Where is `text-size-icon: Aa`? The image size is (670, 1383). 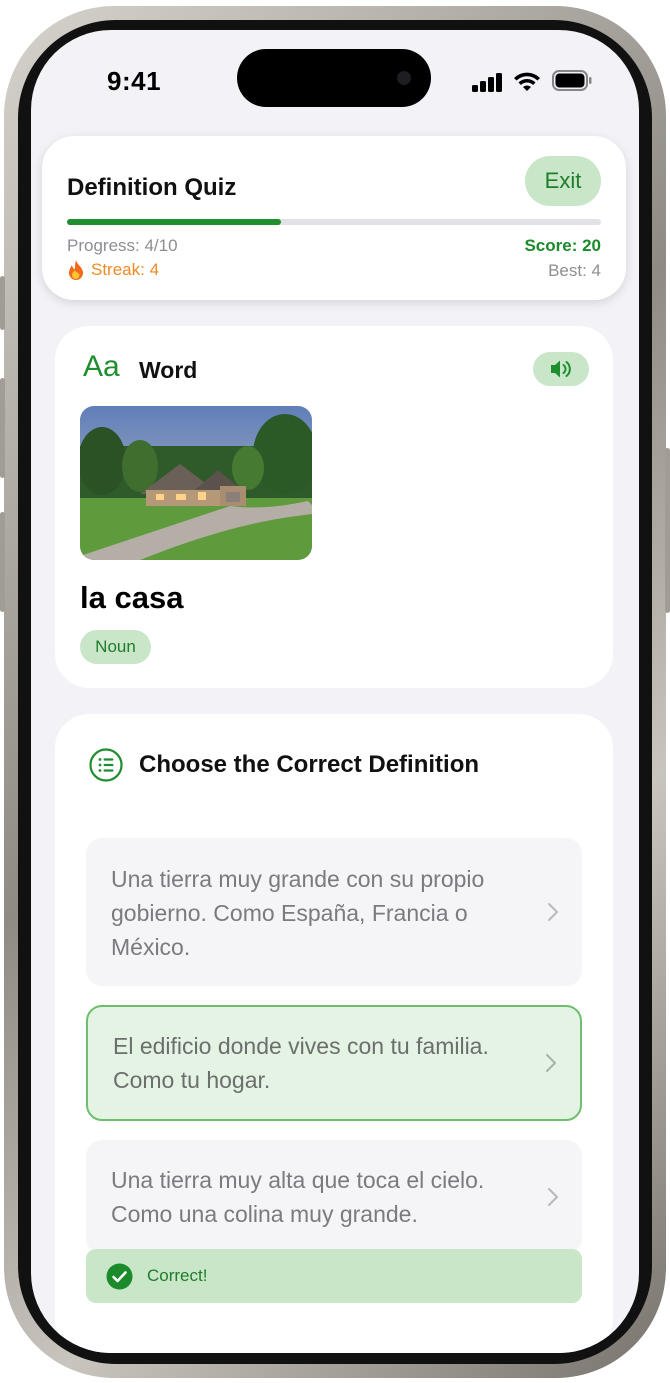 text-size-icon: Aa is located at coordinates (101, 366).